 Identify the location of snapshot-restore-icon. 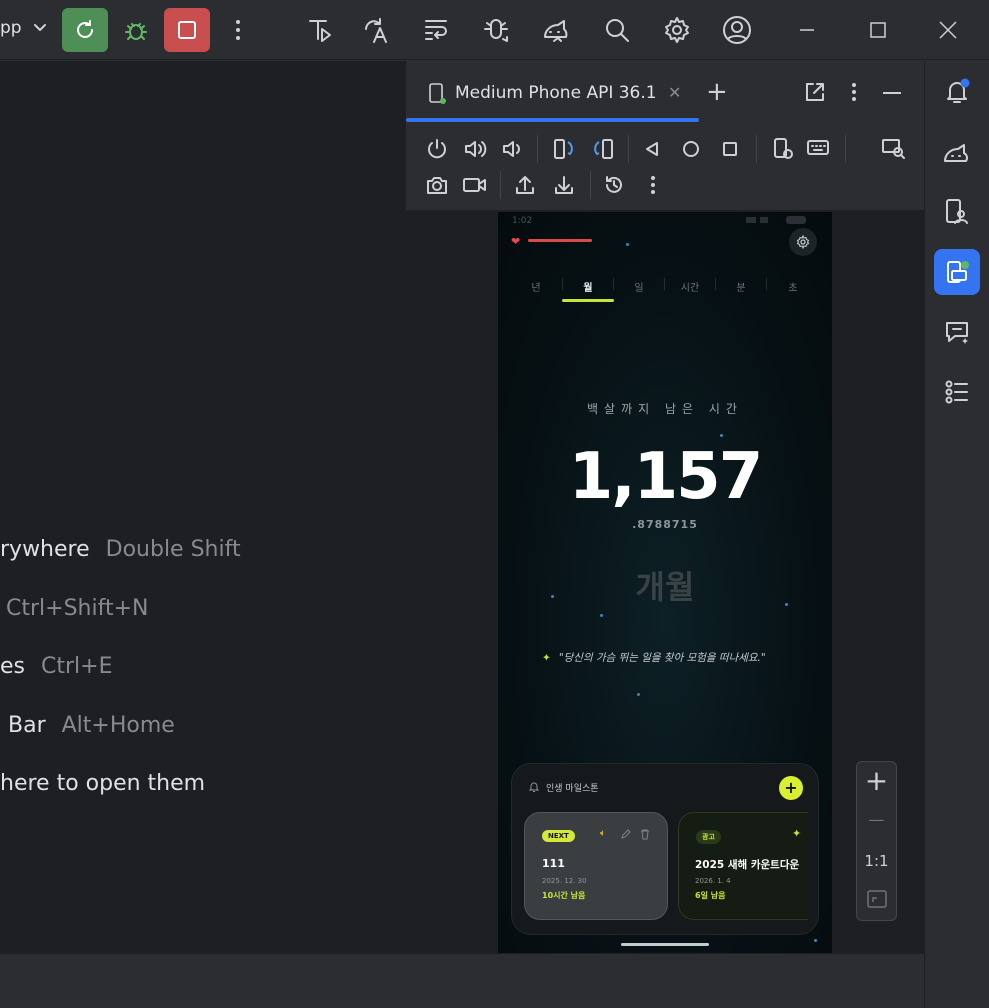
(614, 185).